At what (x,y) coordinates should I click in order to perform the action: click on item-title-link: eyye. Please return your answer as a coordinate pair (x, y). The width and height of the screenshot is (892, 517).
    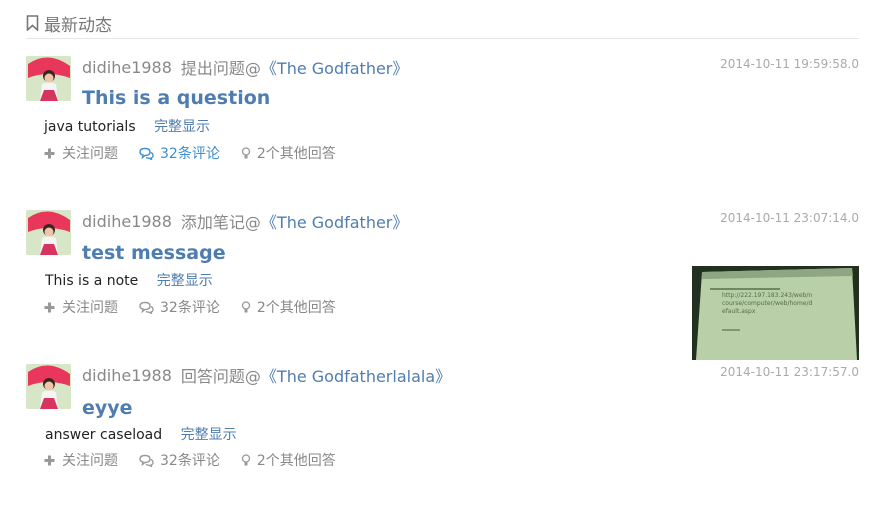
    Looking at the image, I should click on (107, 408).